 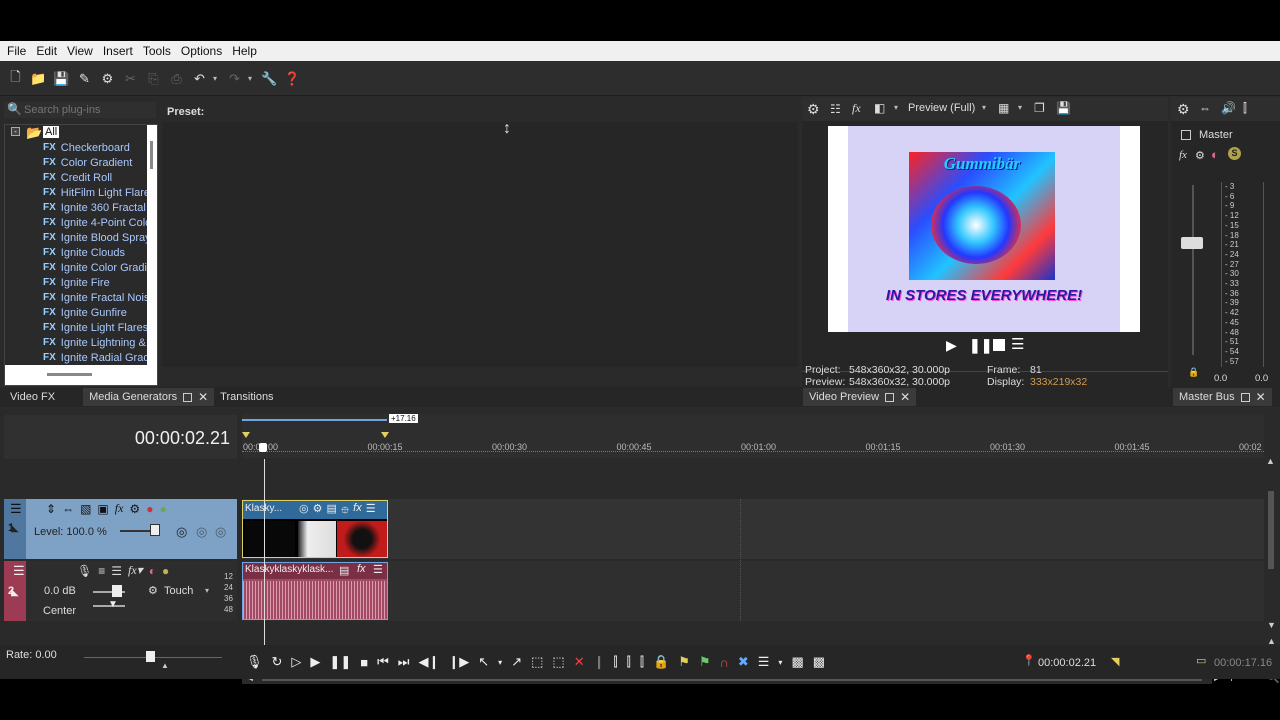 What do you see at coordinates (149, 509) in the screenshot?
I see `mute-icon: ●` at bounding box center [149, 509].